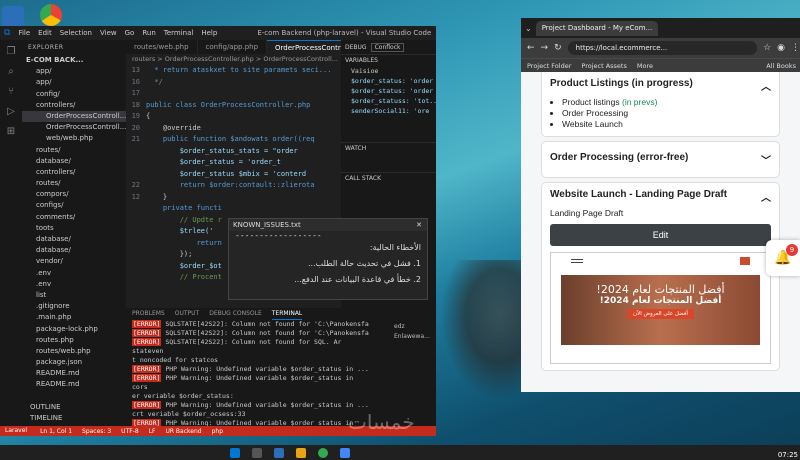 The image size is (800, 460). I want to click on outline-section: OUTLINE, so click(74, 407).